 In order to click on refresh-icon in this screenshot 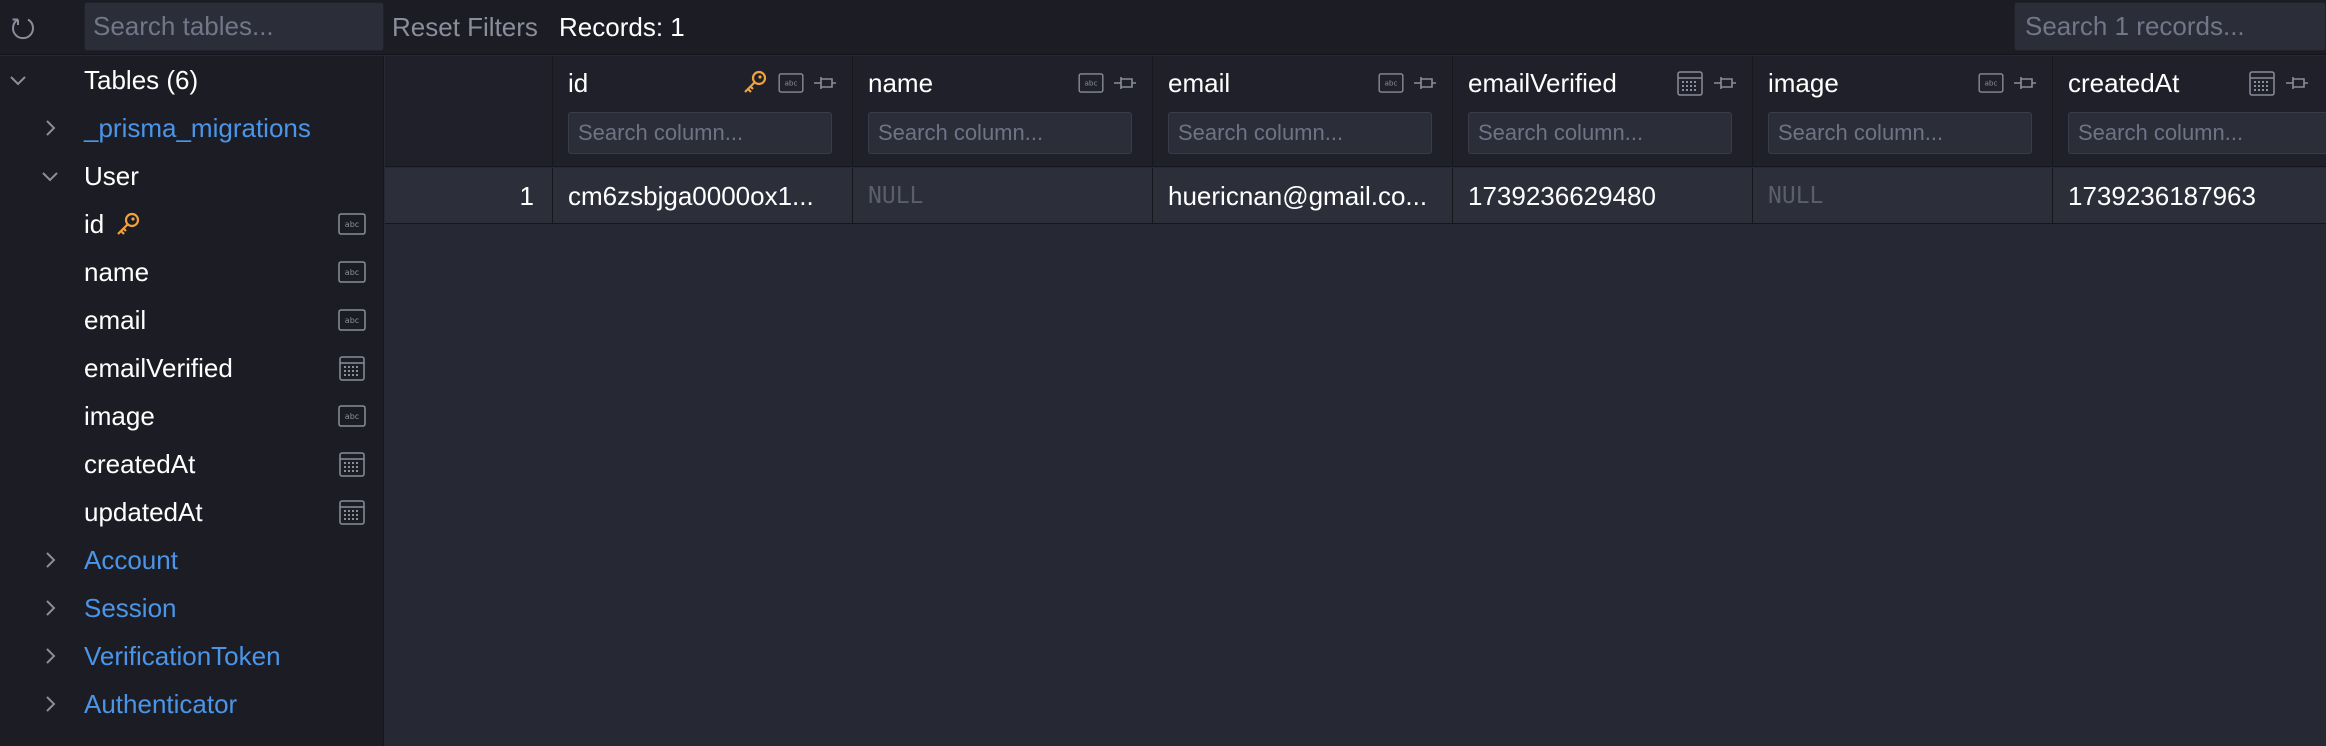, I will do `click(23, 28)`.